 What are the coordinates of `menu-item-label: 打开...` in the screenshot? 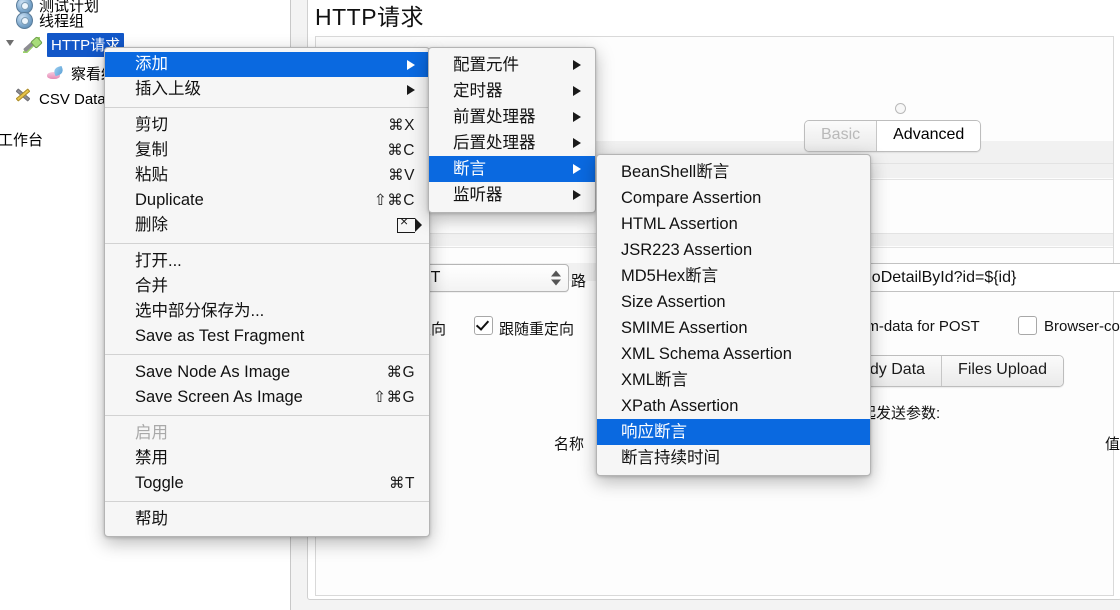 It's located at (158, 261).